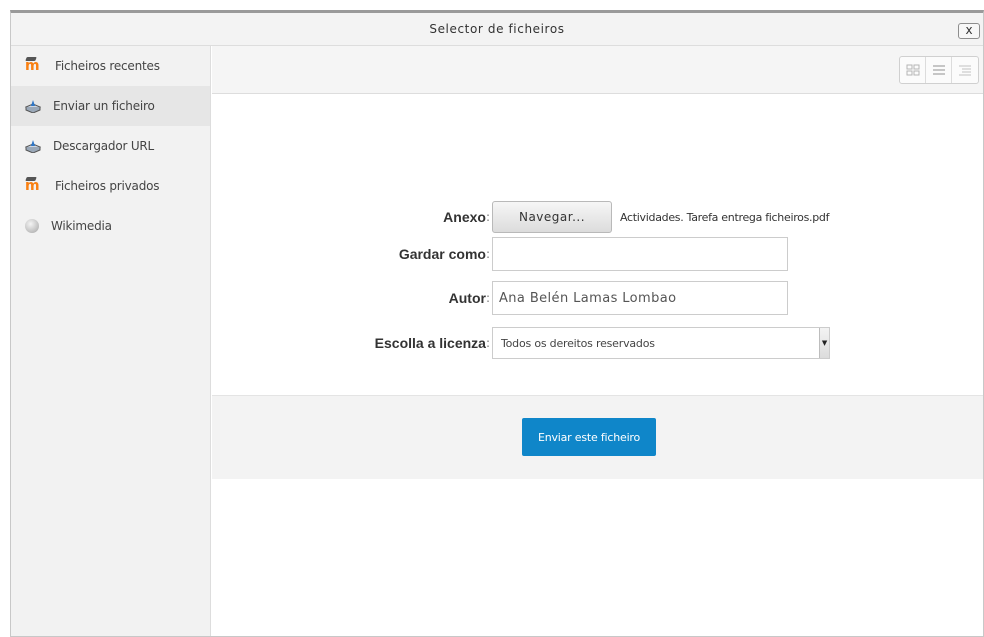 This screenshot has width=984, height=637. I want to click on dialog-title: Selector de ficheiros, so click(497, 29).